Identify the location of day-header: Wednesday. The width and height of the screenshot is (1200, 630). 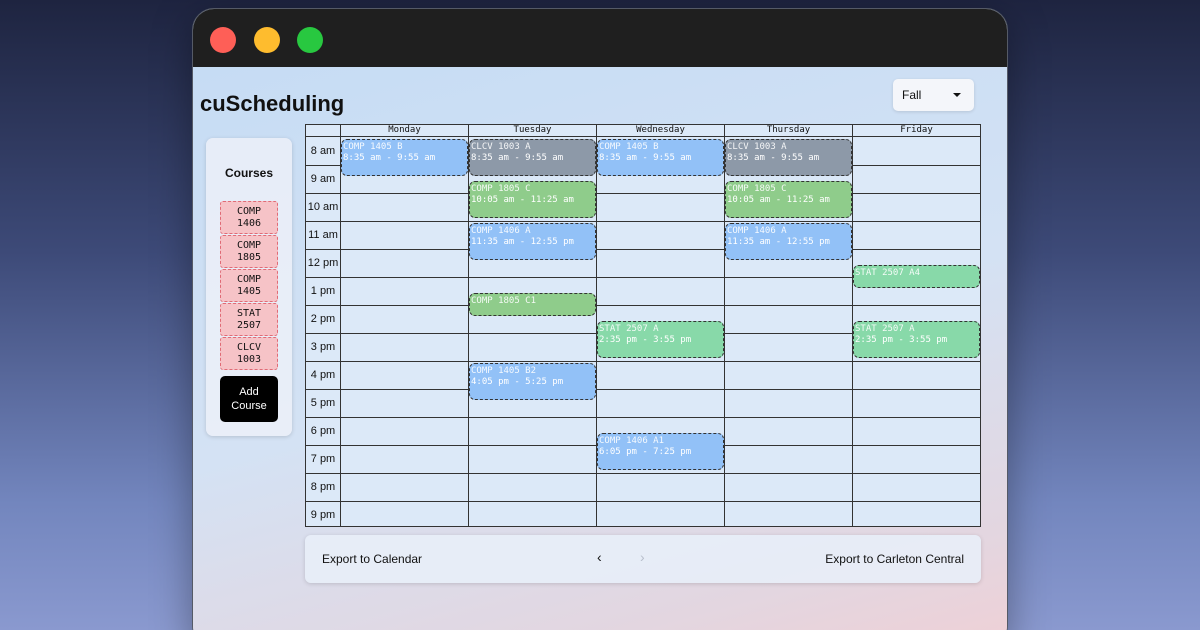
(661, 130).